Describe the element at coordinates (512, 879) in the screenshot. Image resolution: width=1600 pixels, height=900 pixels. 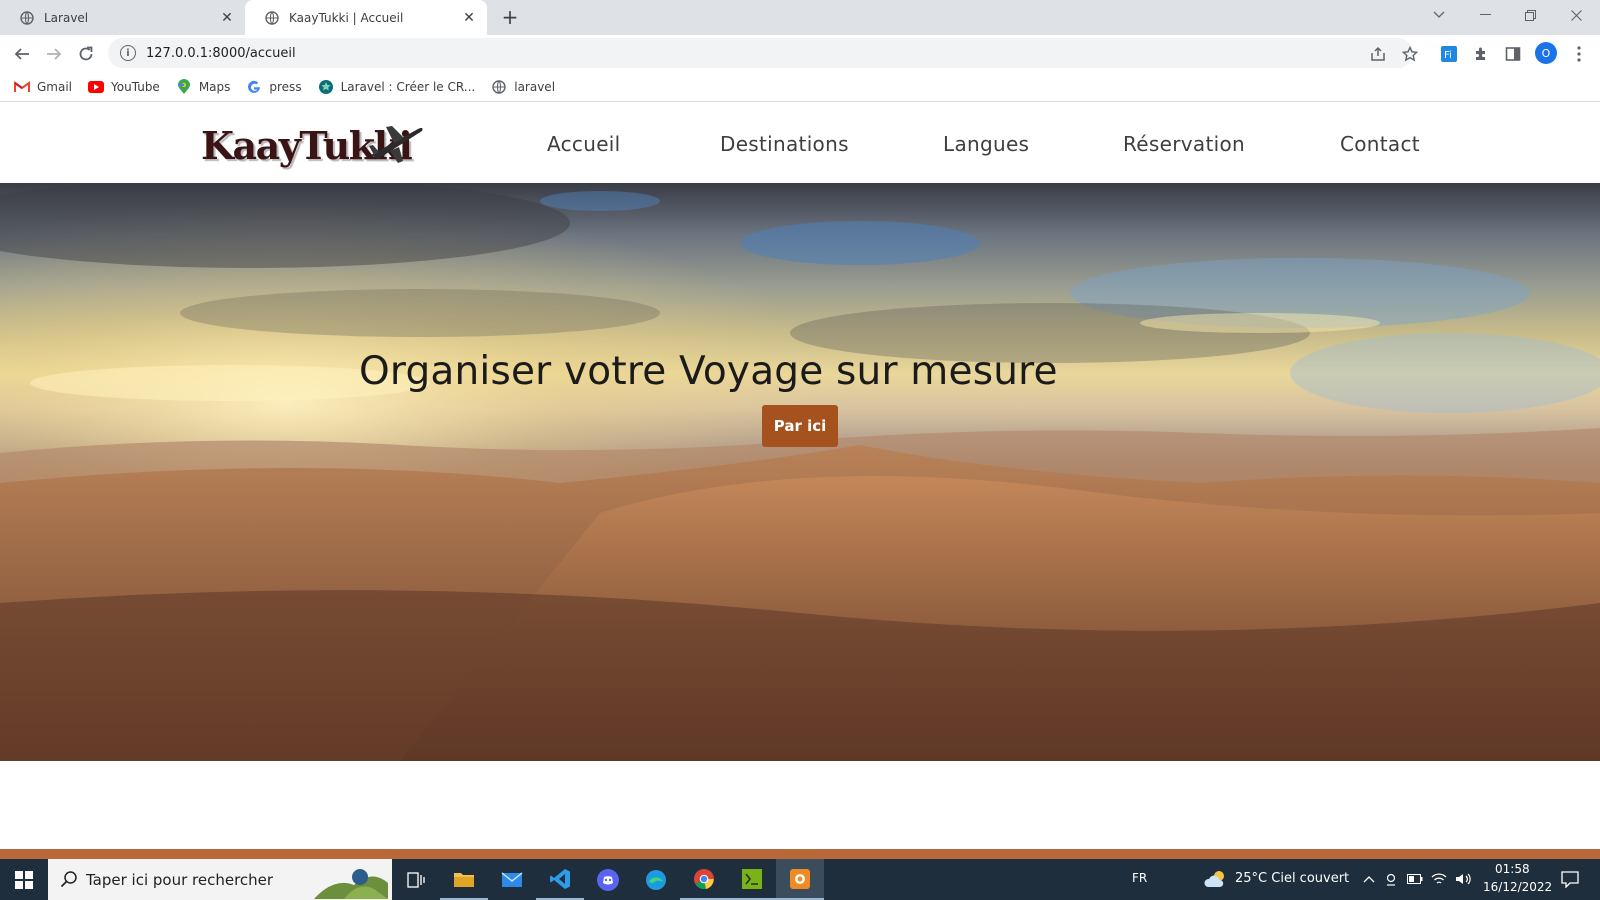
I see `mail-icon` at that location.